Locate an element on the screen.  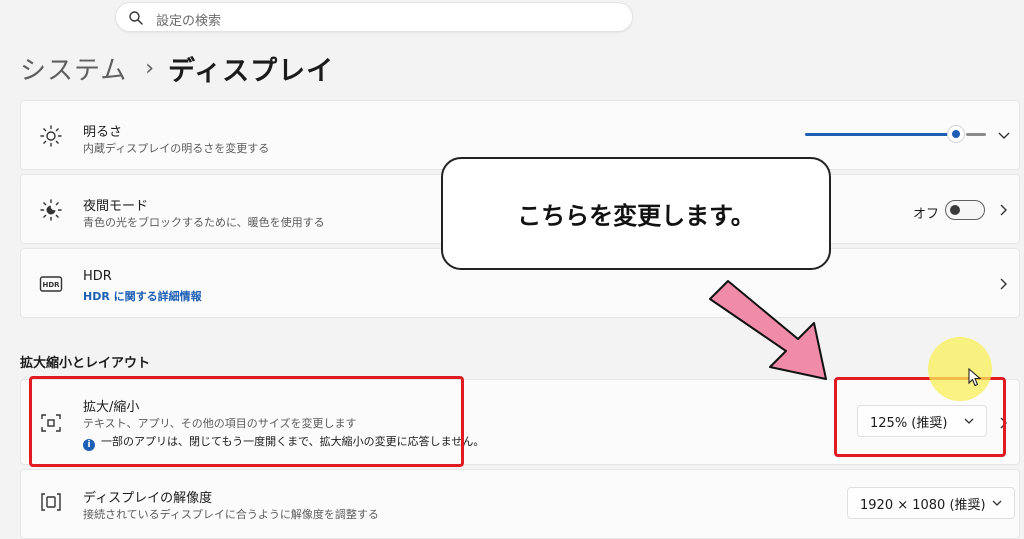
mouse-cursor-icon is located at coordinates (975, 377).